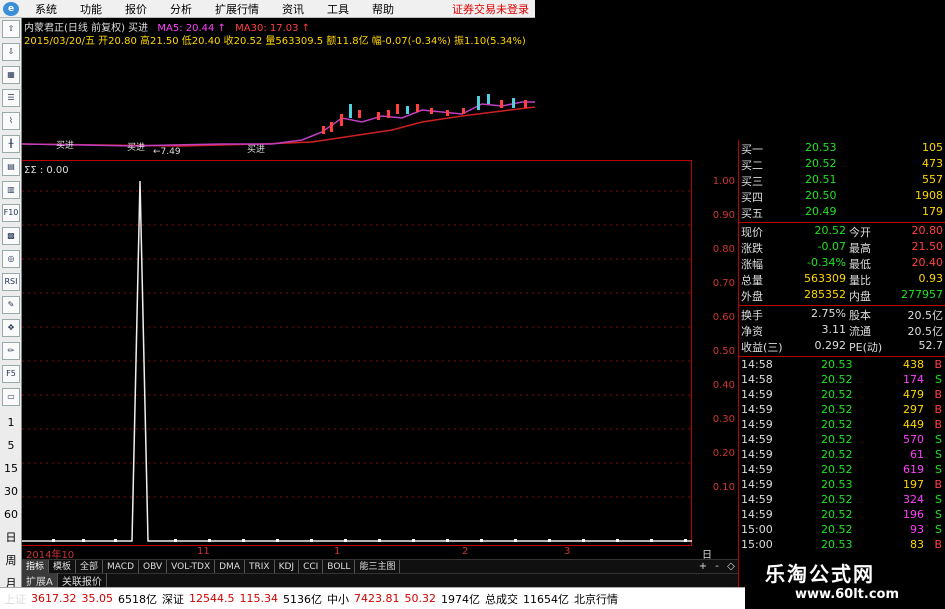 Image resolution: width=945 pixels, height=609 pixels. I want to click on tick-0.80: 0.80, so click(723, 249).